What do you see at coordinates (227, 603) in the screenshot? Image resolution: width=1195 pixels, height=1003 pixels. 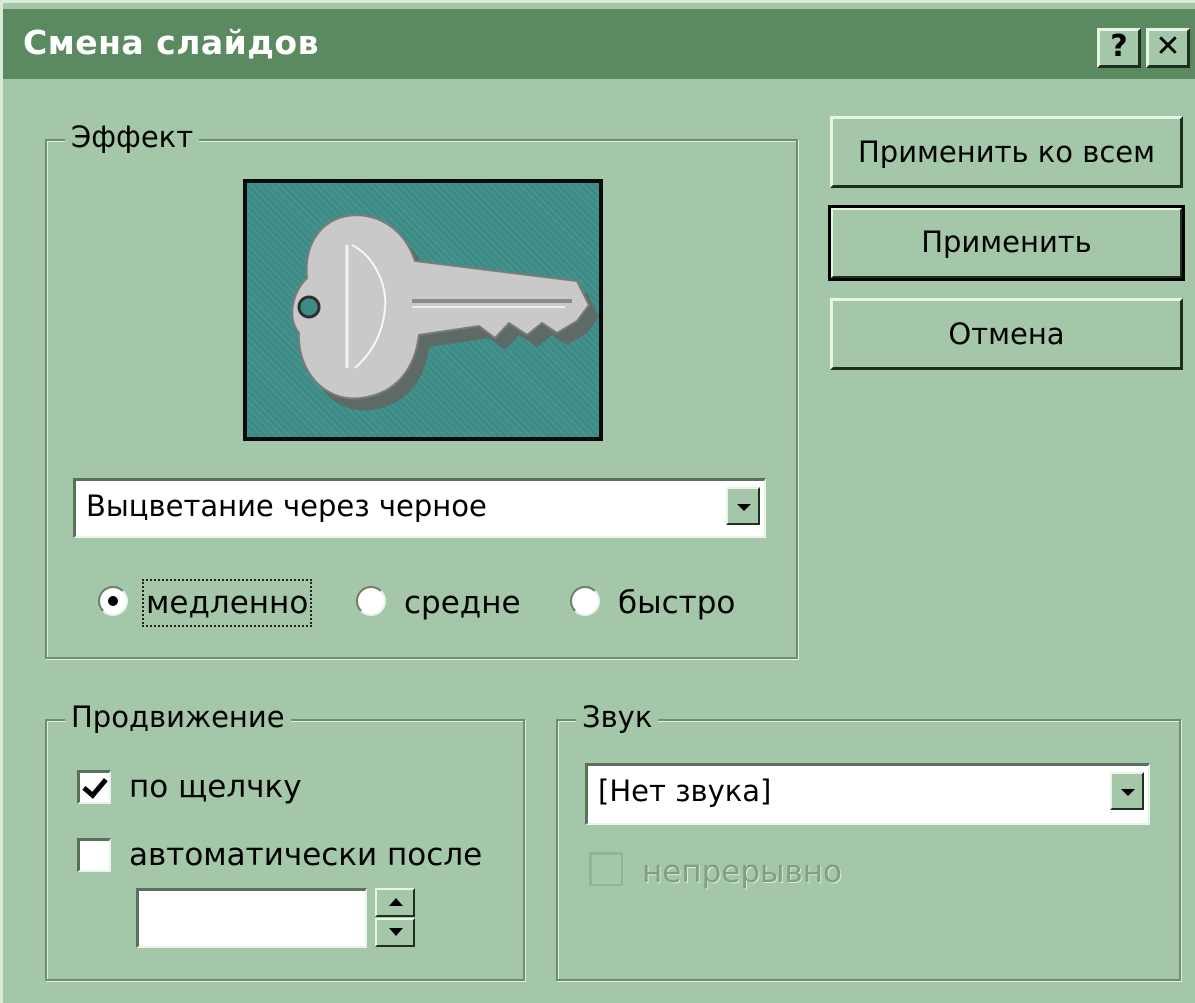 I see `speed-slow-label: медленно` at bounding box center [227, 603].